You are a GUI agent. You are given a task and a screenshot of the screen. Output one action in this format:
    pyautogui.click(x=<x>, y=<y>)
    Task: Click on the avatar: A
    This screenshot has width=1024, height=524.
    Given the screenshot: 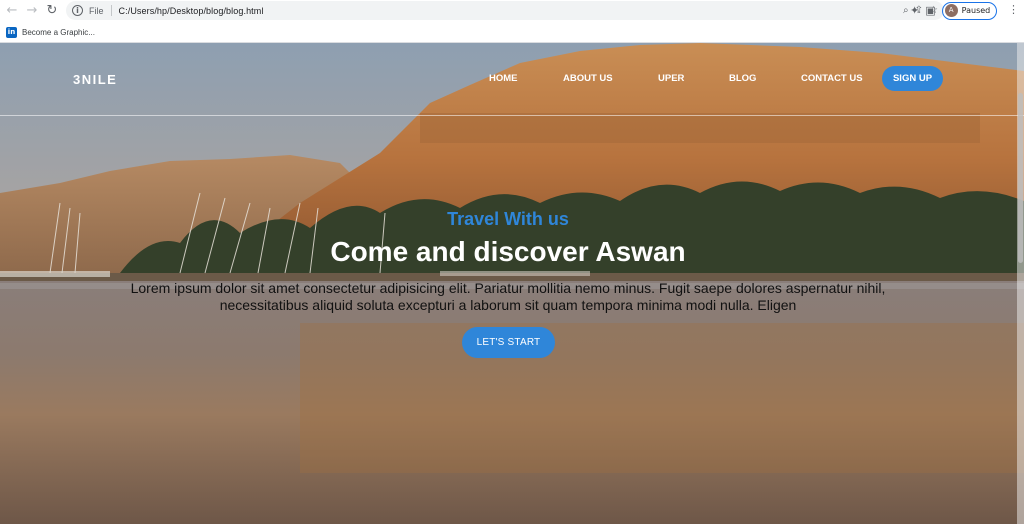 What is the action you would take?
    pyautogui.click(x=951, y=10)
    